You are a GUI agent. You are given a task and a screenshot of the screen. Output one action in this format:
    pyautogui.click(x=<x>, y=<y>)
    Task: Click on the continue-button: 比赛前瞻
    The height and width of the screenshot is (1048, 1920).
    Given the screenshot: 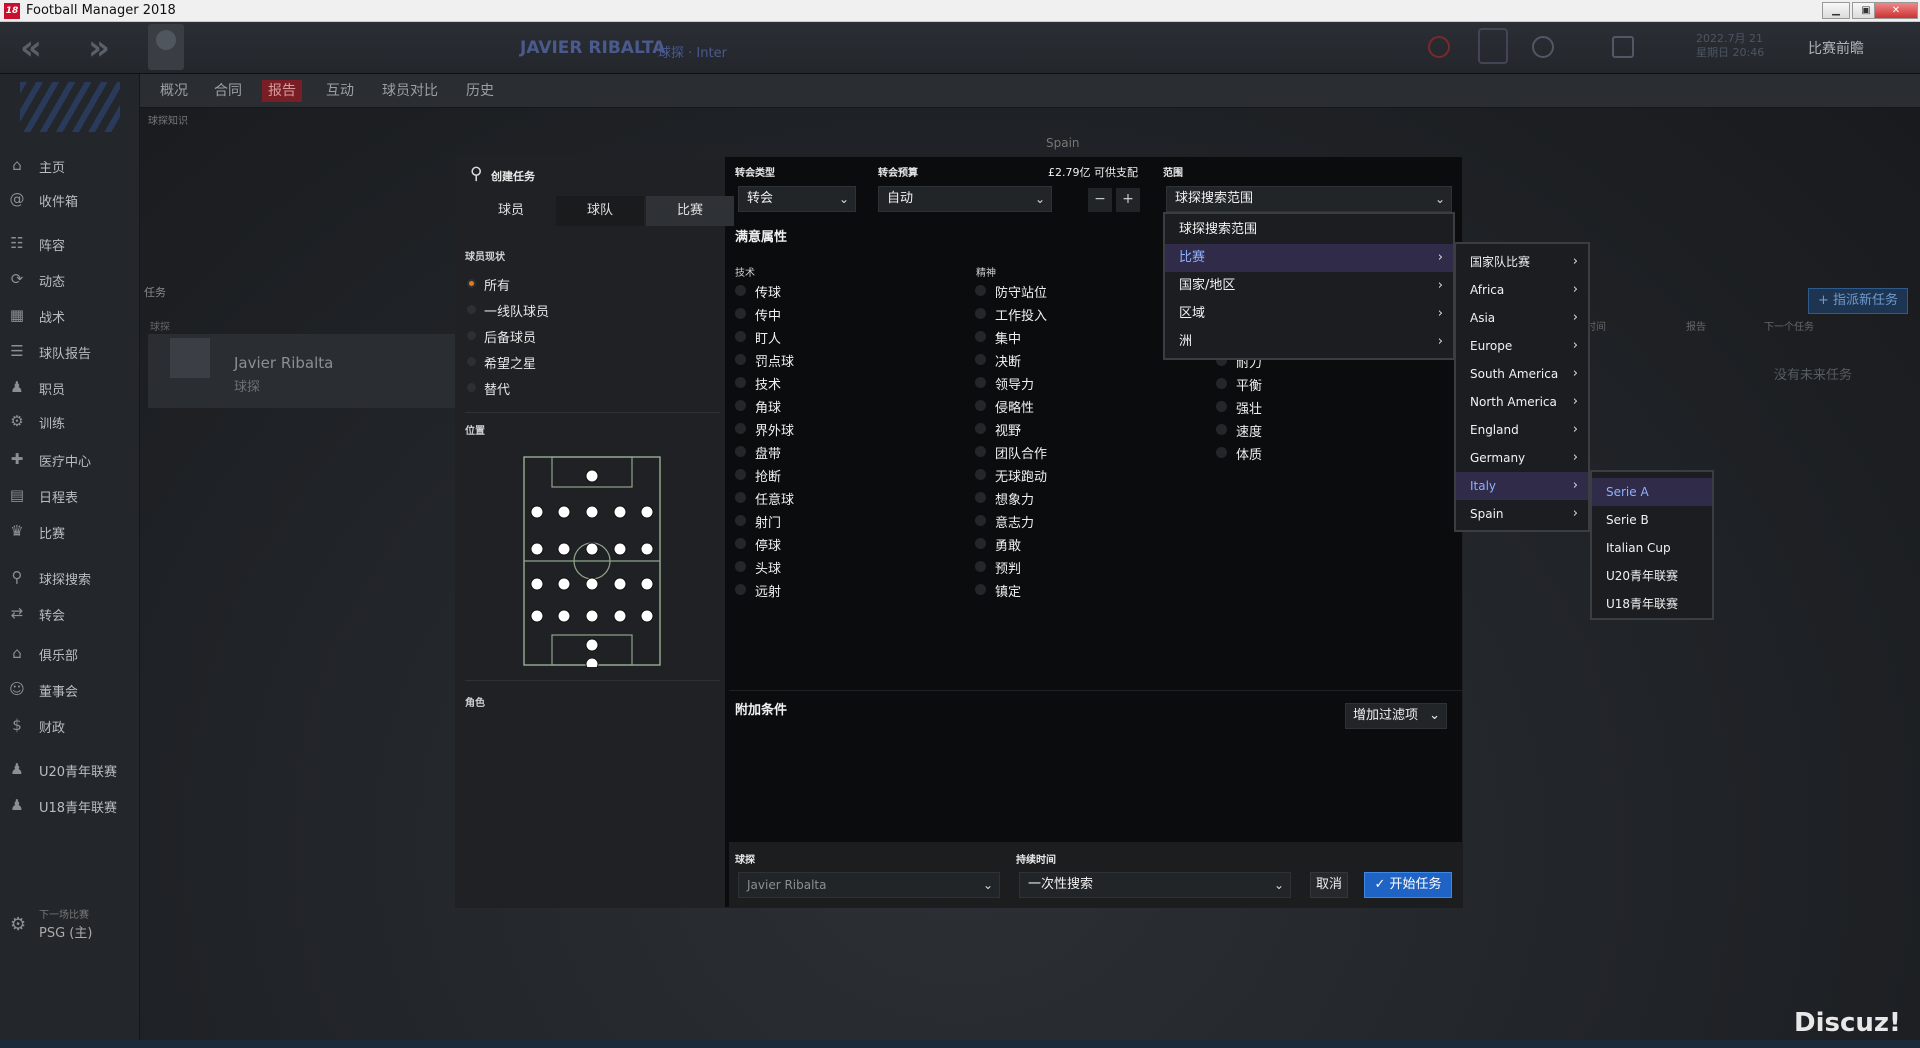 What is the action you would take?
    pyautogui.click(x=1836, y=48)
    